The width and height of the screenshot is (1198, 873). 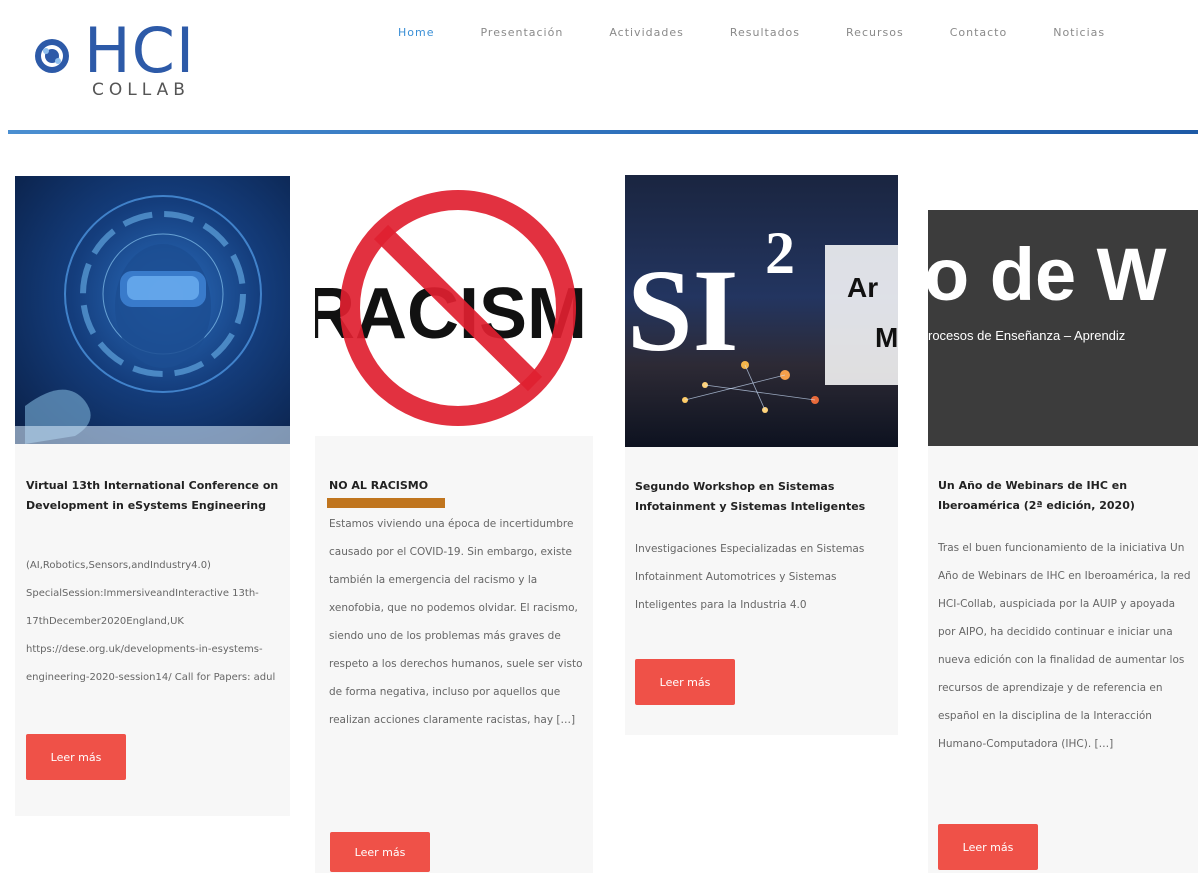 What do you see at coordinates (765, 32) in the screenshot?
I see `nav-resultados: Resultados` at bounding box center [765, 32].